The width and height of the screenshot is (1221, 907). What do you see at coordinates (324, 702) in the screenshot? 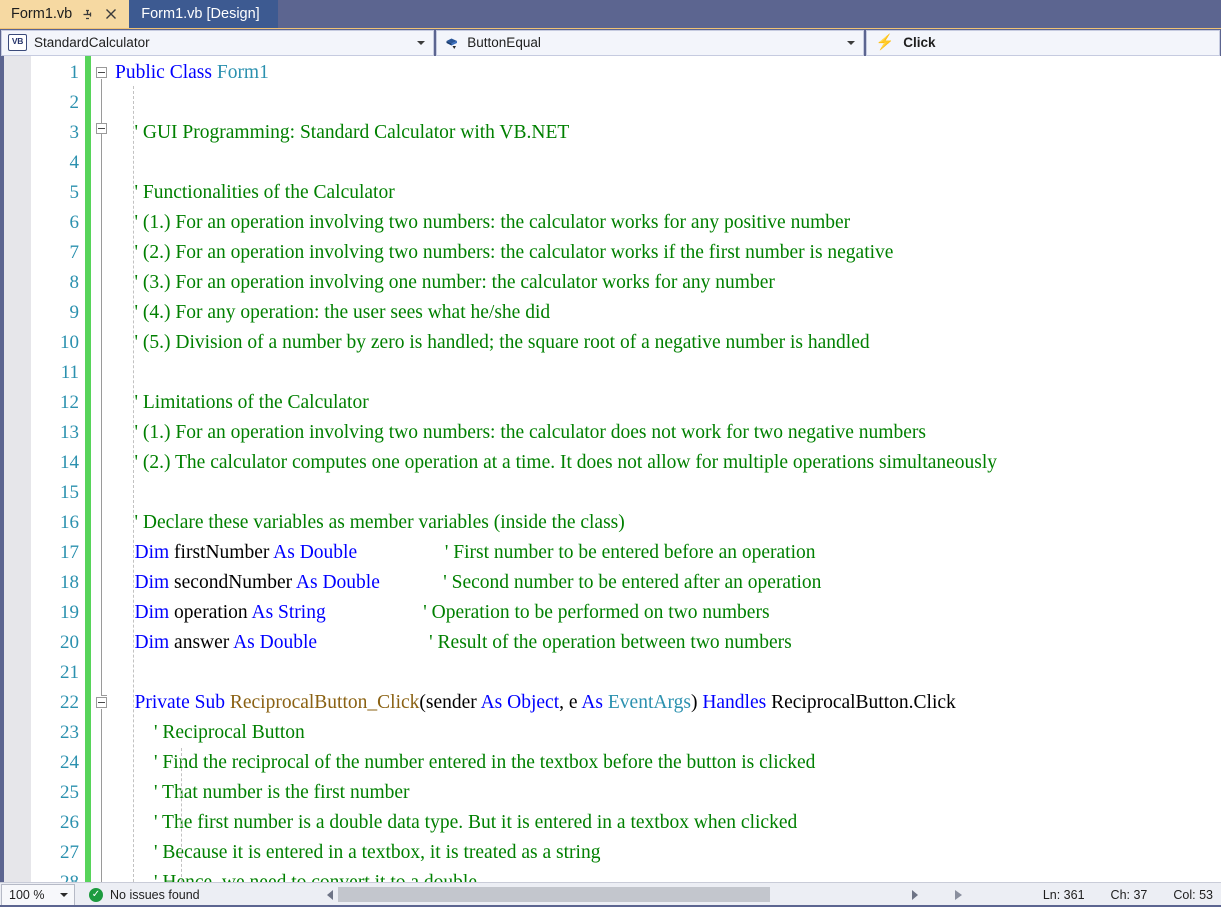
I see `code-token: ReciprocalButton_Click` at bounding box center [324, 702].